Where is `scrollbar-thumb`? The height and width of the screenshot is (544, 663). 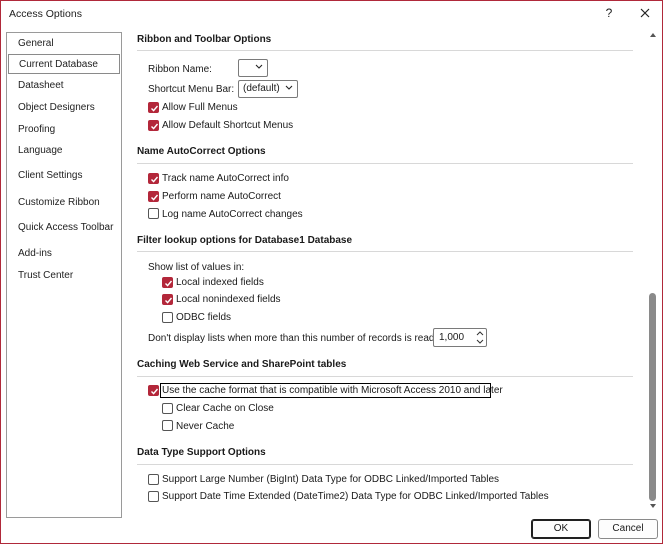
scrollbar-thumb is located at coordinates (652, 397).